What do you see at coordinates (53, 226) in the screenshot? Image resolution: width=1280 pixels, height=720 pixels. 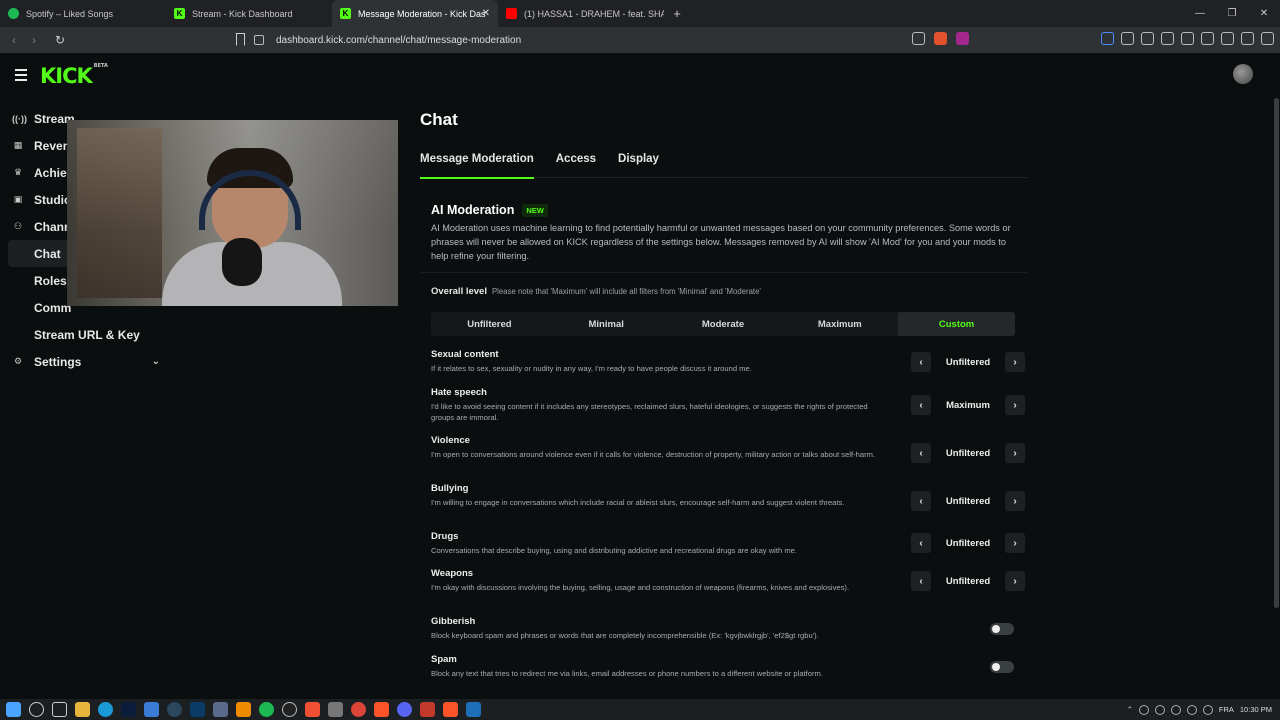 I see `sidebar-item-label: Chann` at bounding box center [53, 226].